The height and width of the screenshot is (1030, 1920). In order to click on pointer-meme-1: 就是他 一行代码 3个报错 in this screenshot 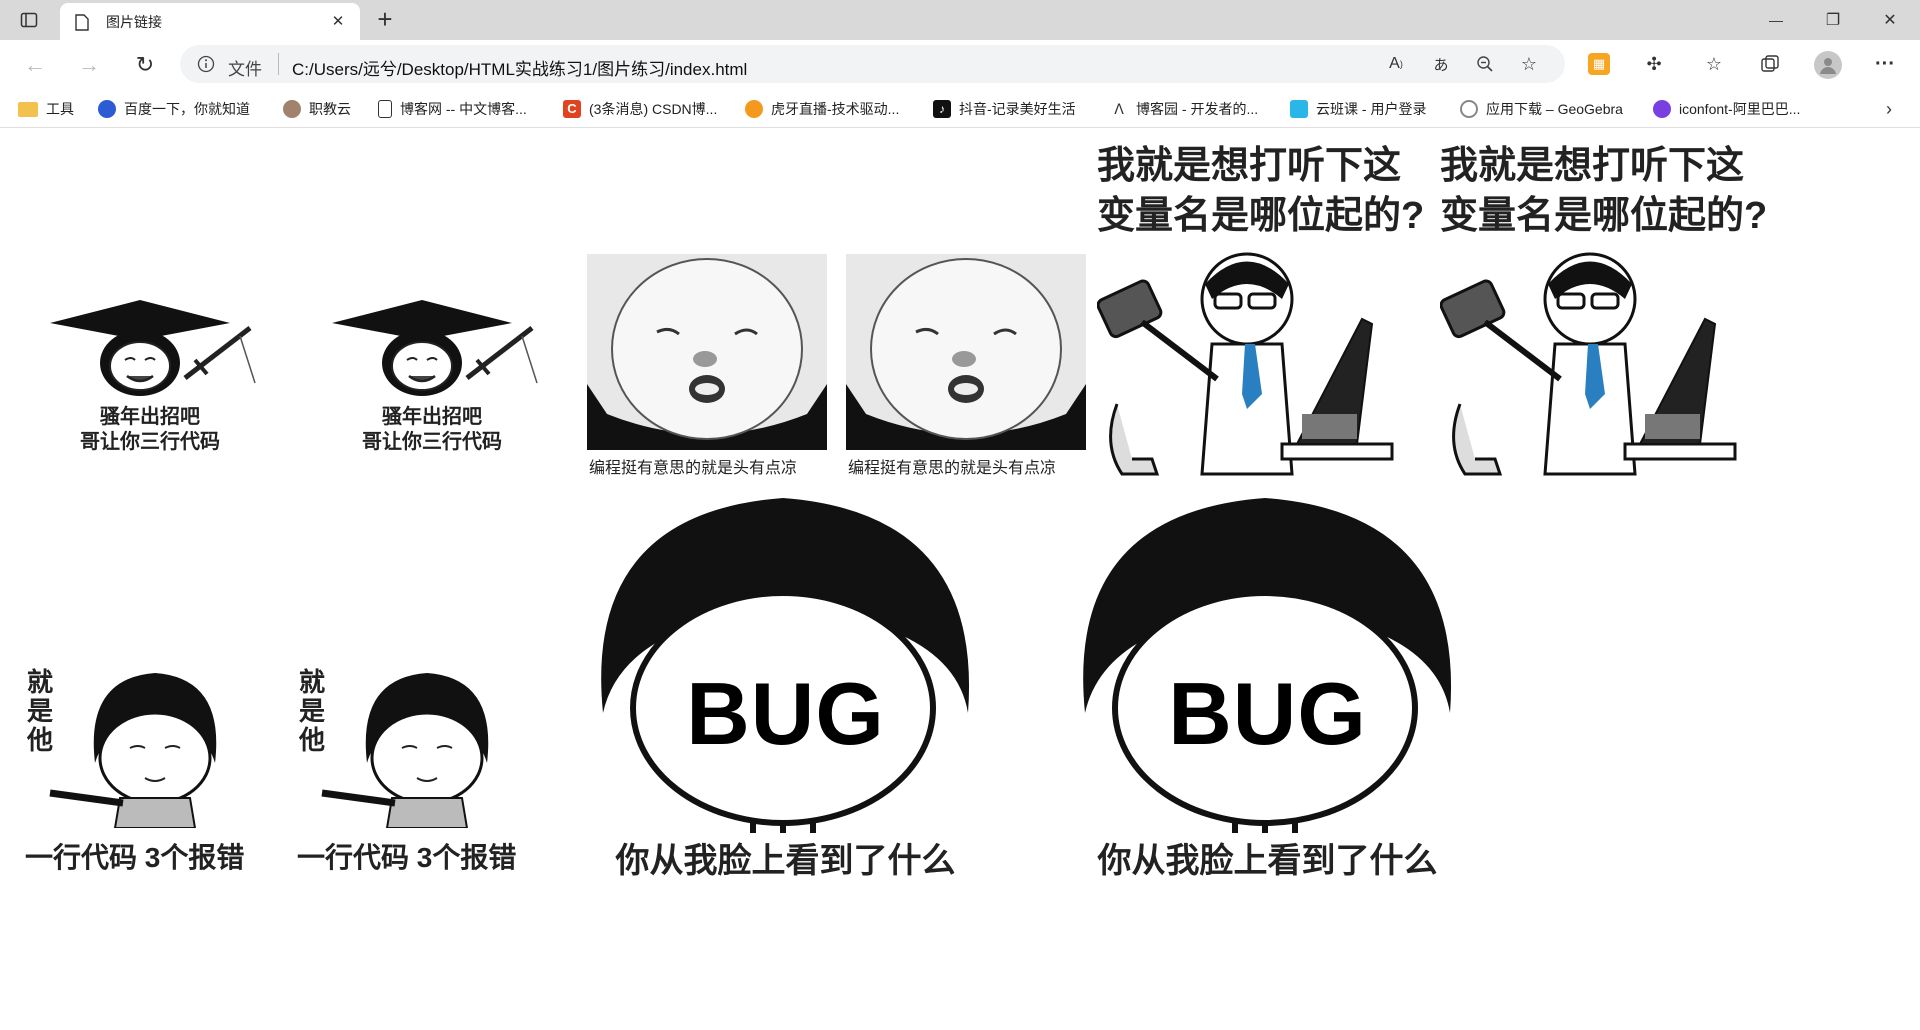, I will do `click(145, 775)`.